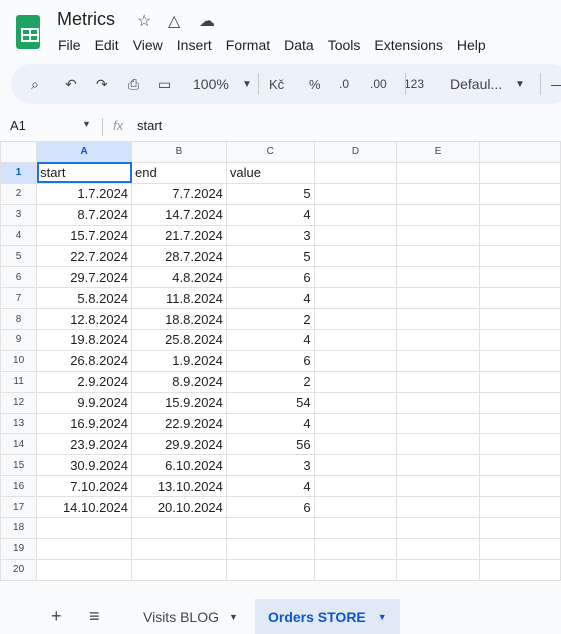  I want to click on cell: 7.10.2024, so click(84, 486).